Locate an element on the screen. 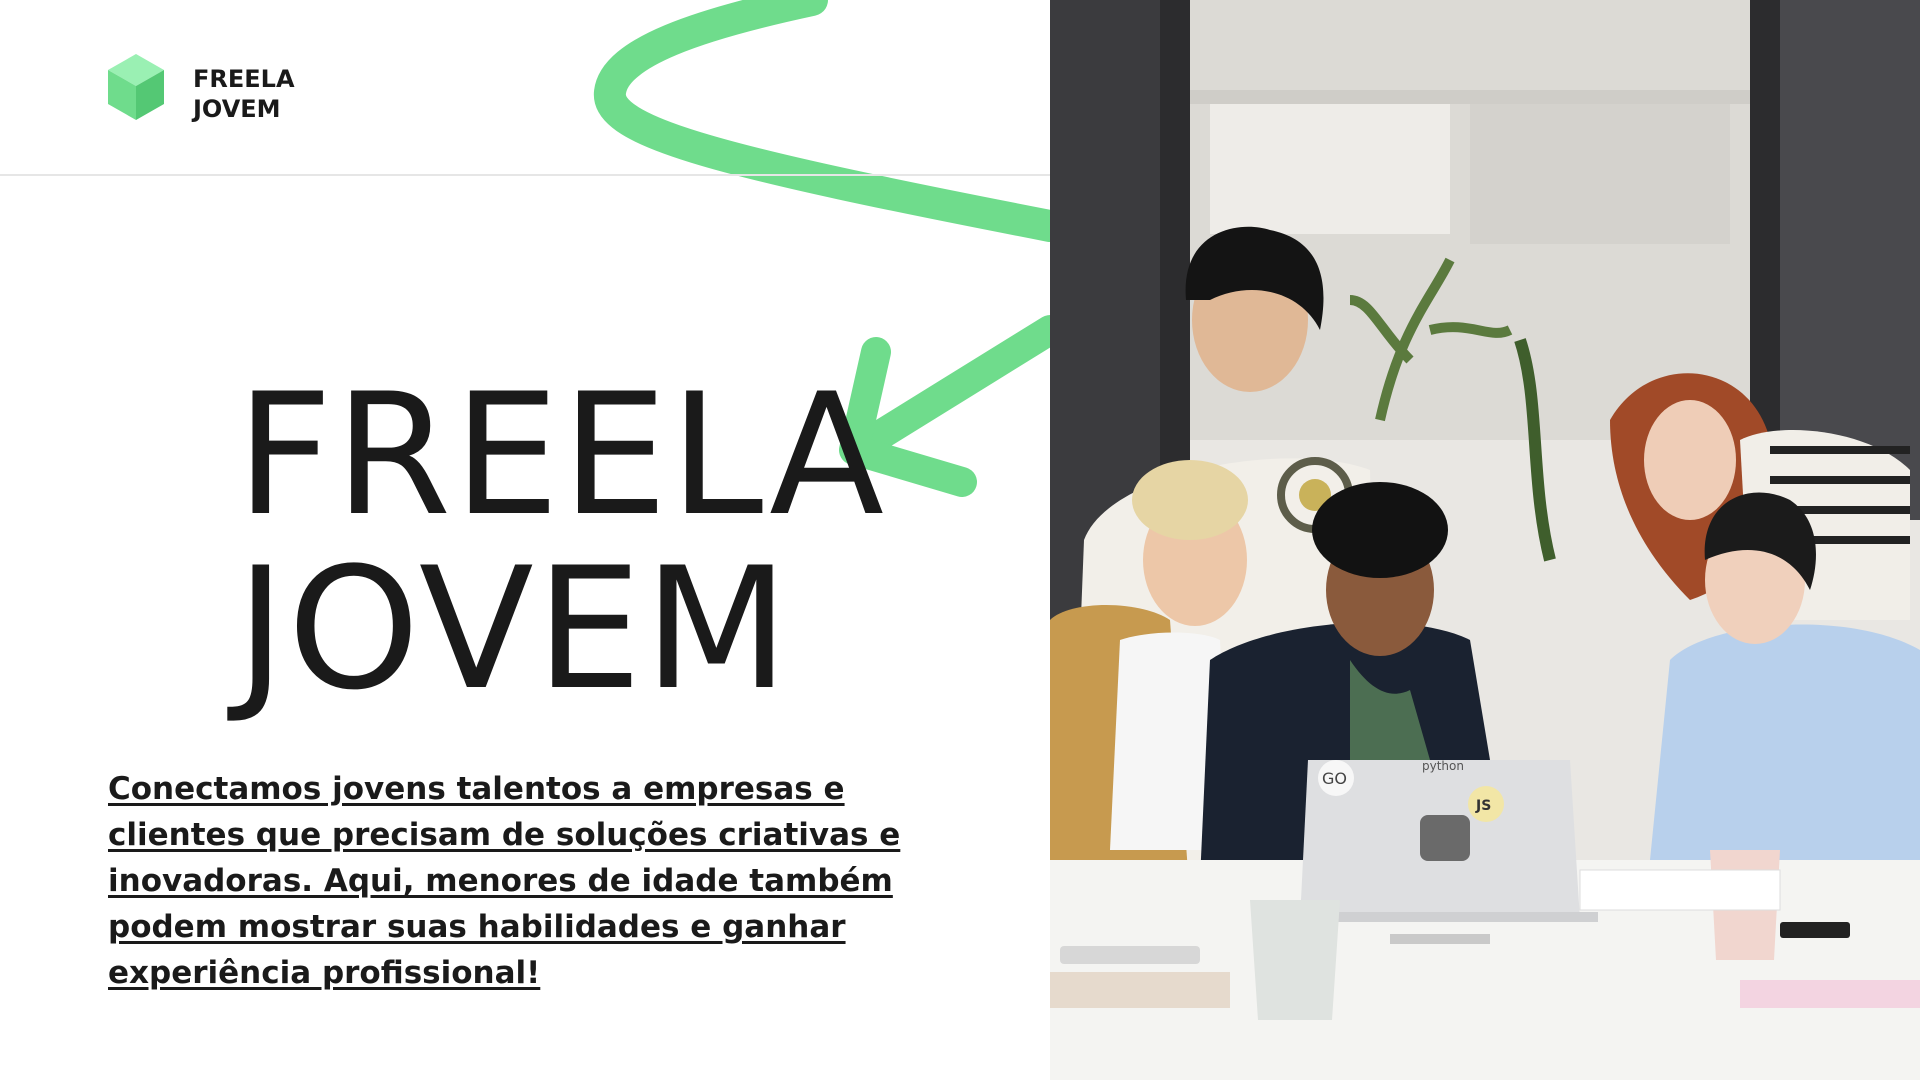 The height and width of the screenshot is (1080, 1920). brand-logo is located at coordinates (136, 87).